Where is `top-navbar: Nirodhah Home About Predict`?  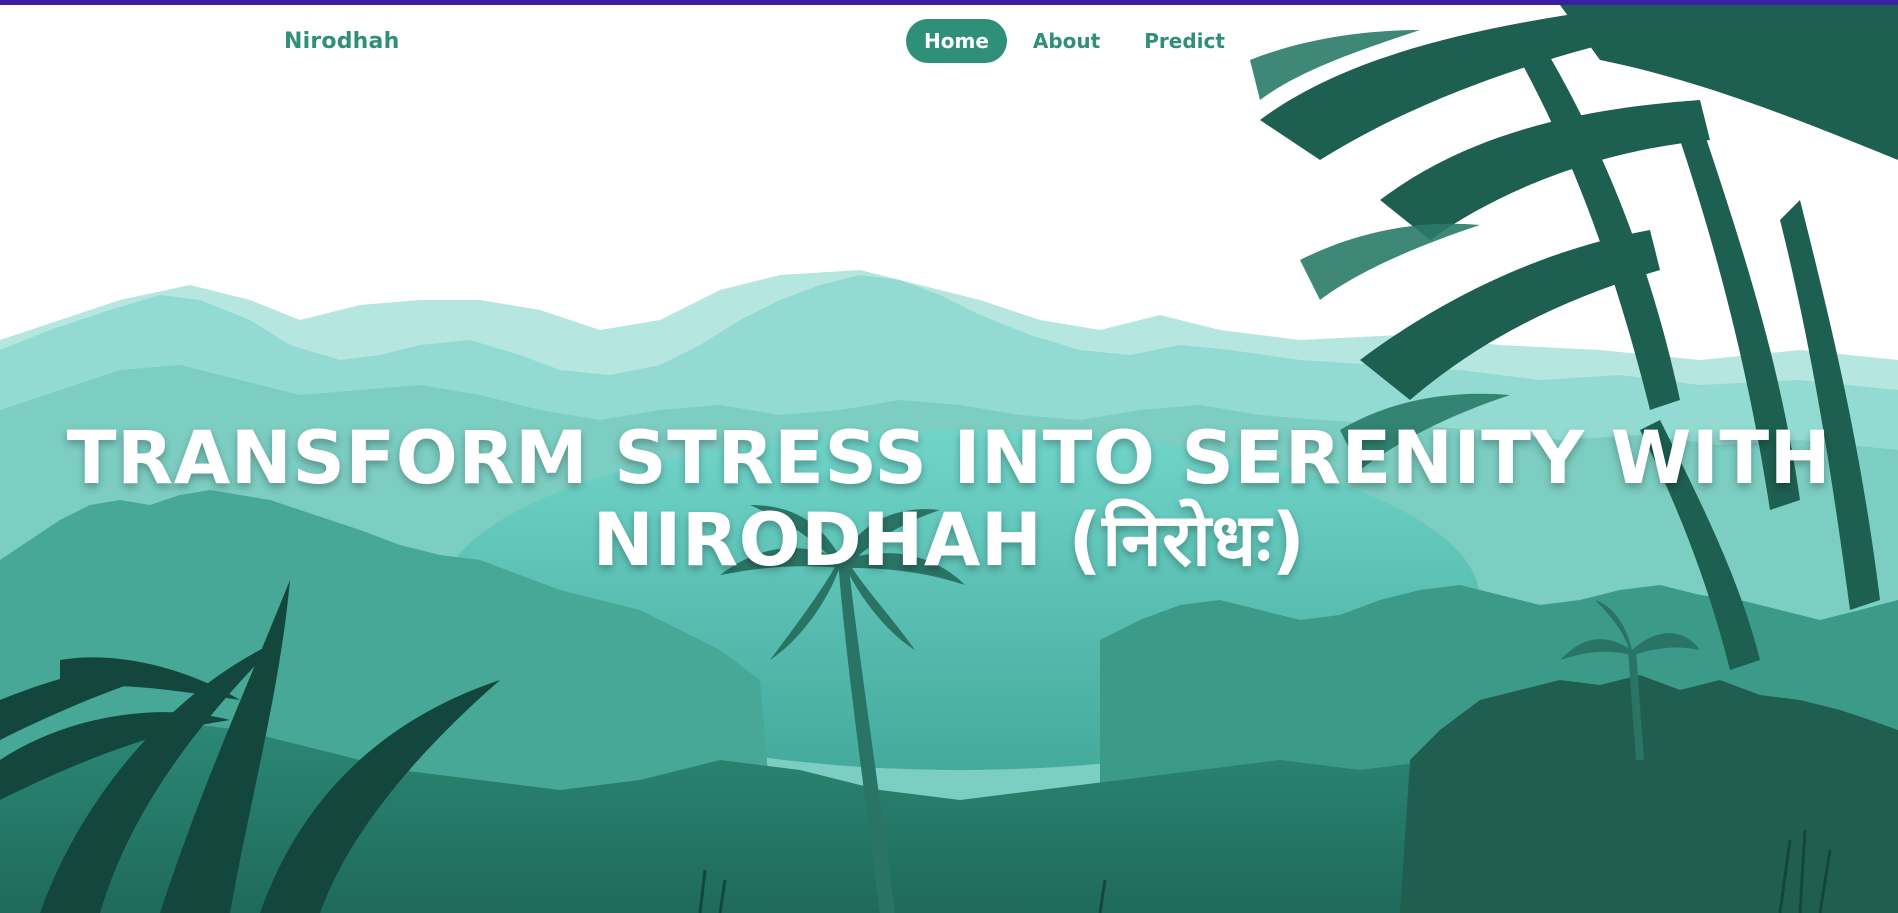 top-navbar: Nirodhah Home About Predict is located at coordinates (949, 41).